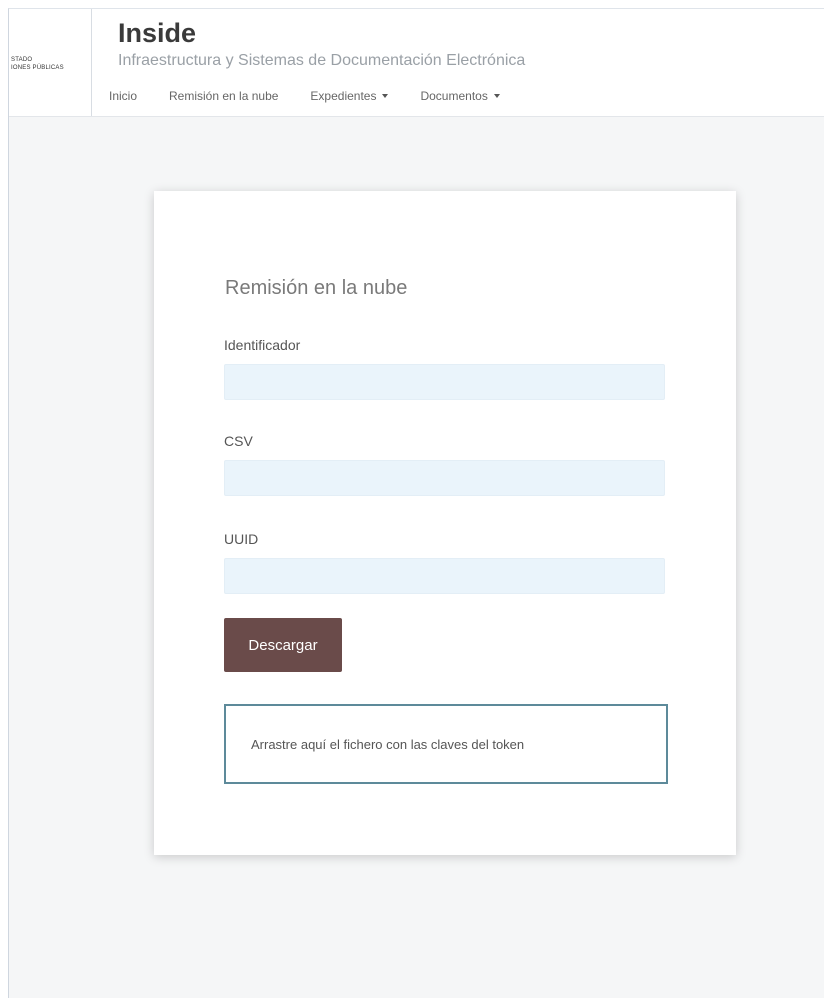 This screenshot has height=998, width=824. Describe the element at coordinates (262, 345) in the screenshot. I see `identificador-label: Identificador` at that location.